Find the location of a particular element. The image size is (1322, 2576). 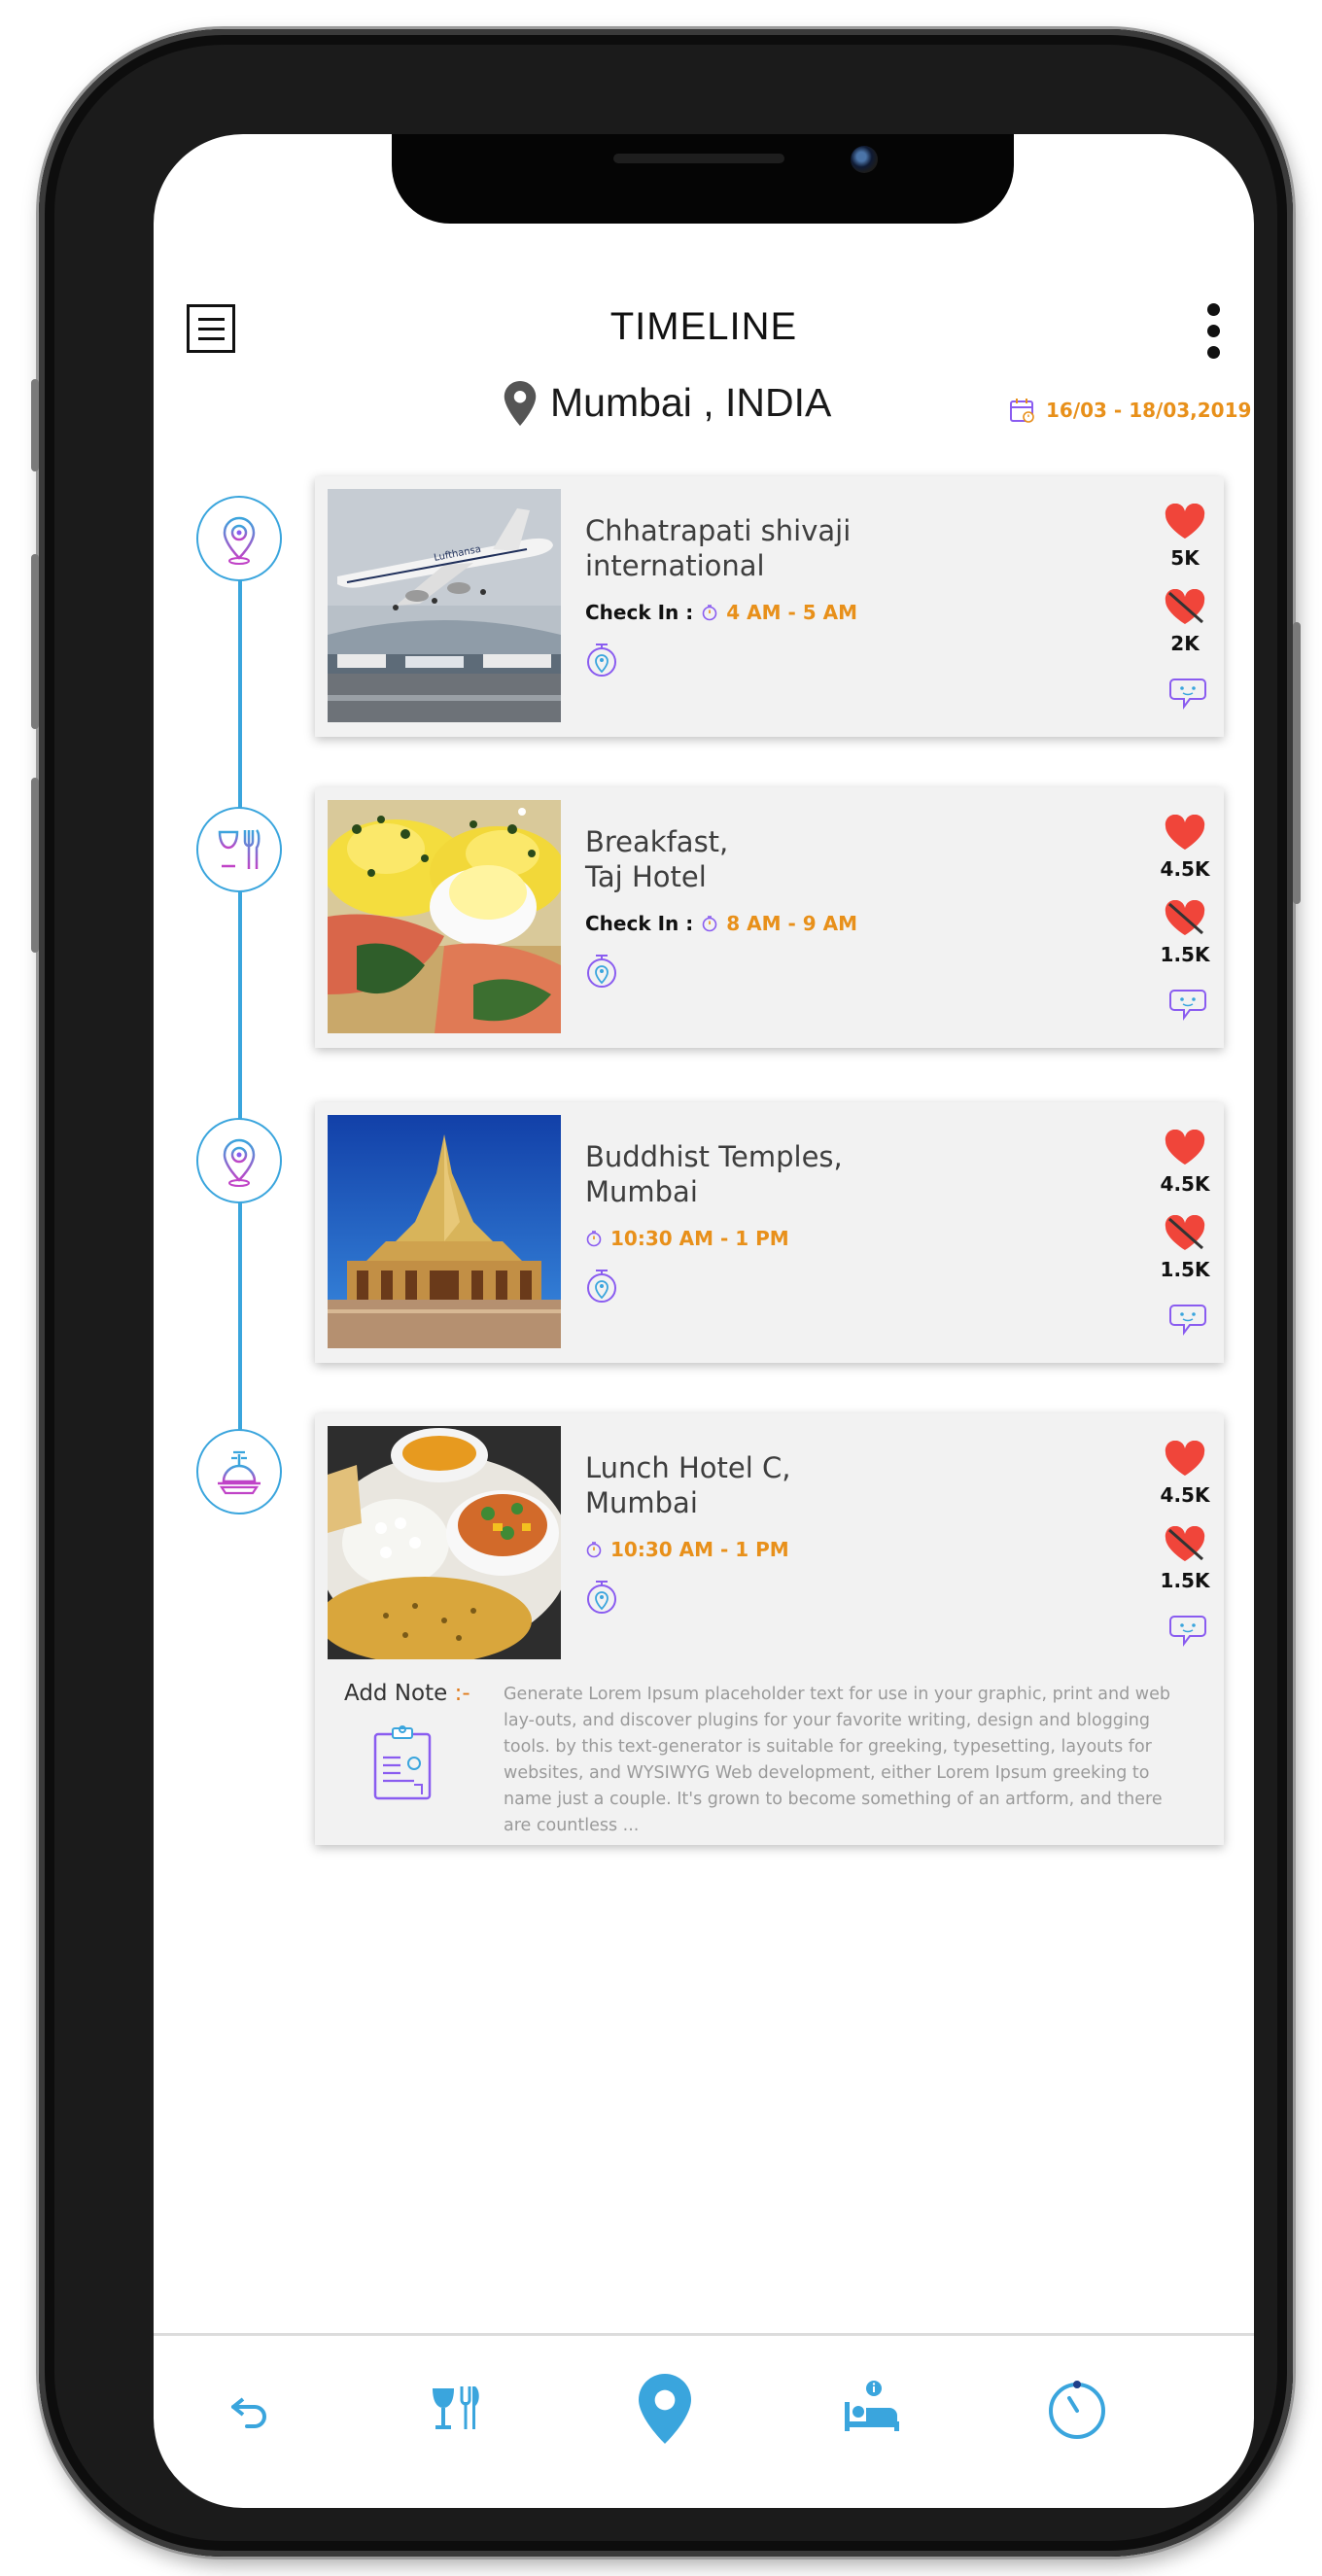

add-note-text: Add Note is located at coordinates (396, 1693).